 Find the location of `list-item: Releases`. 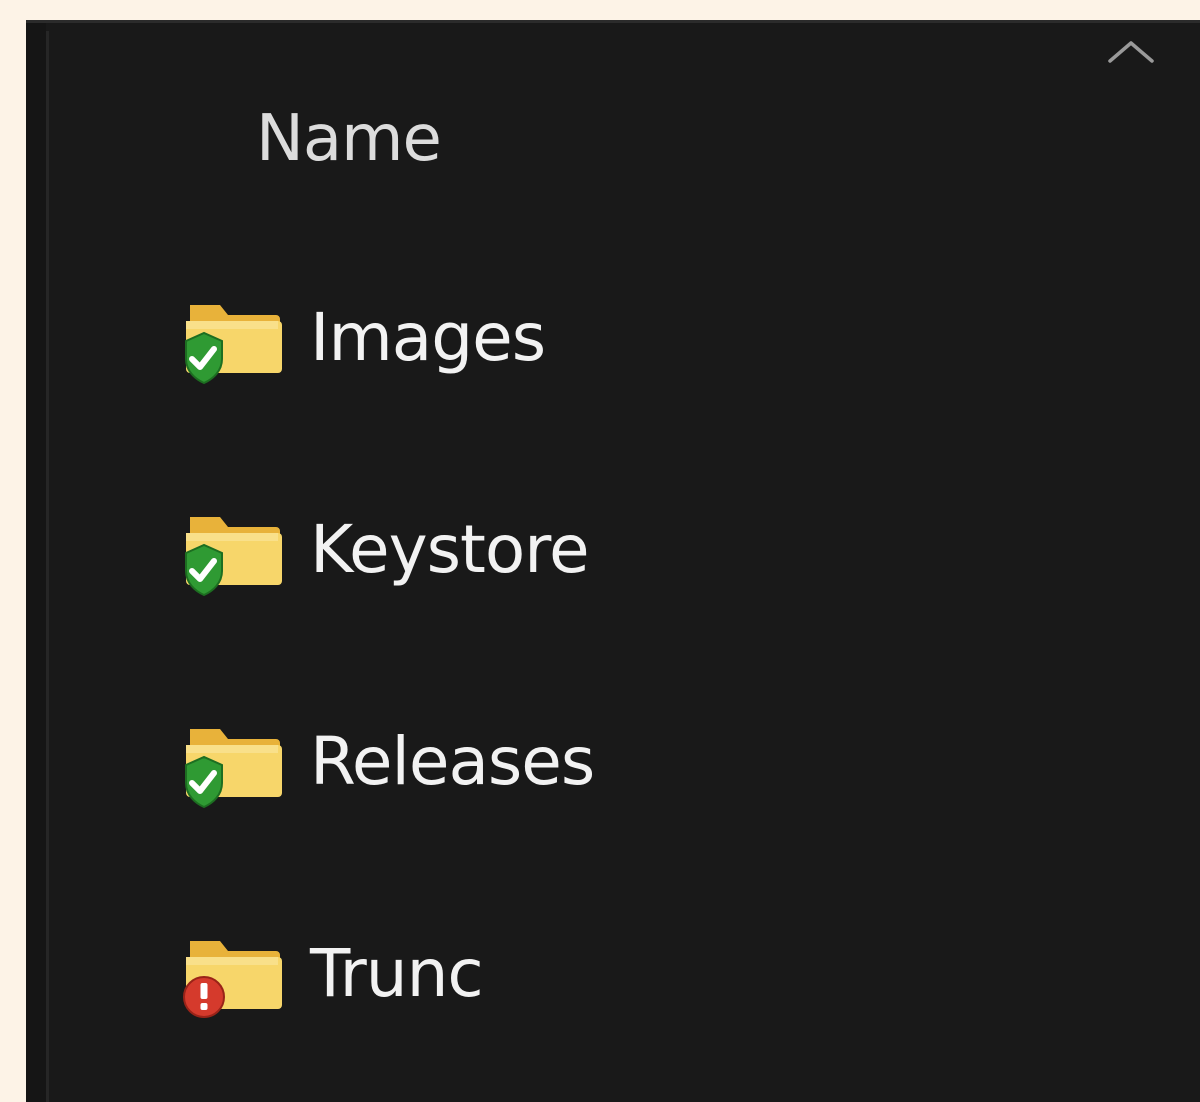

list-item: Releases is located at coordinates (626, 764).